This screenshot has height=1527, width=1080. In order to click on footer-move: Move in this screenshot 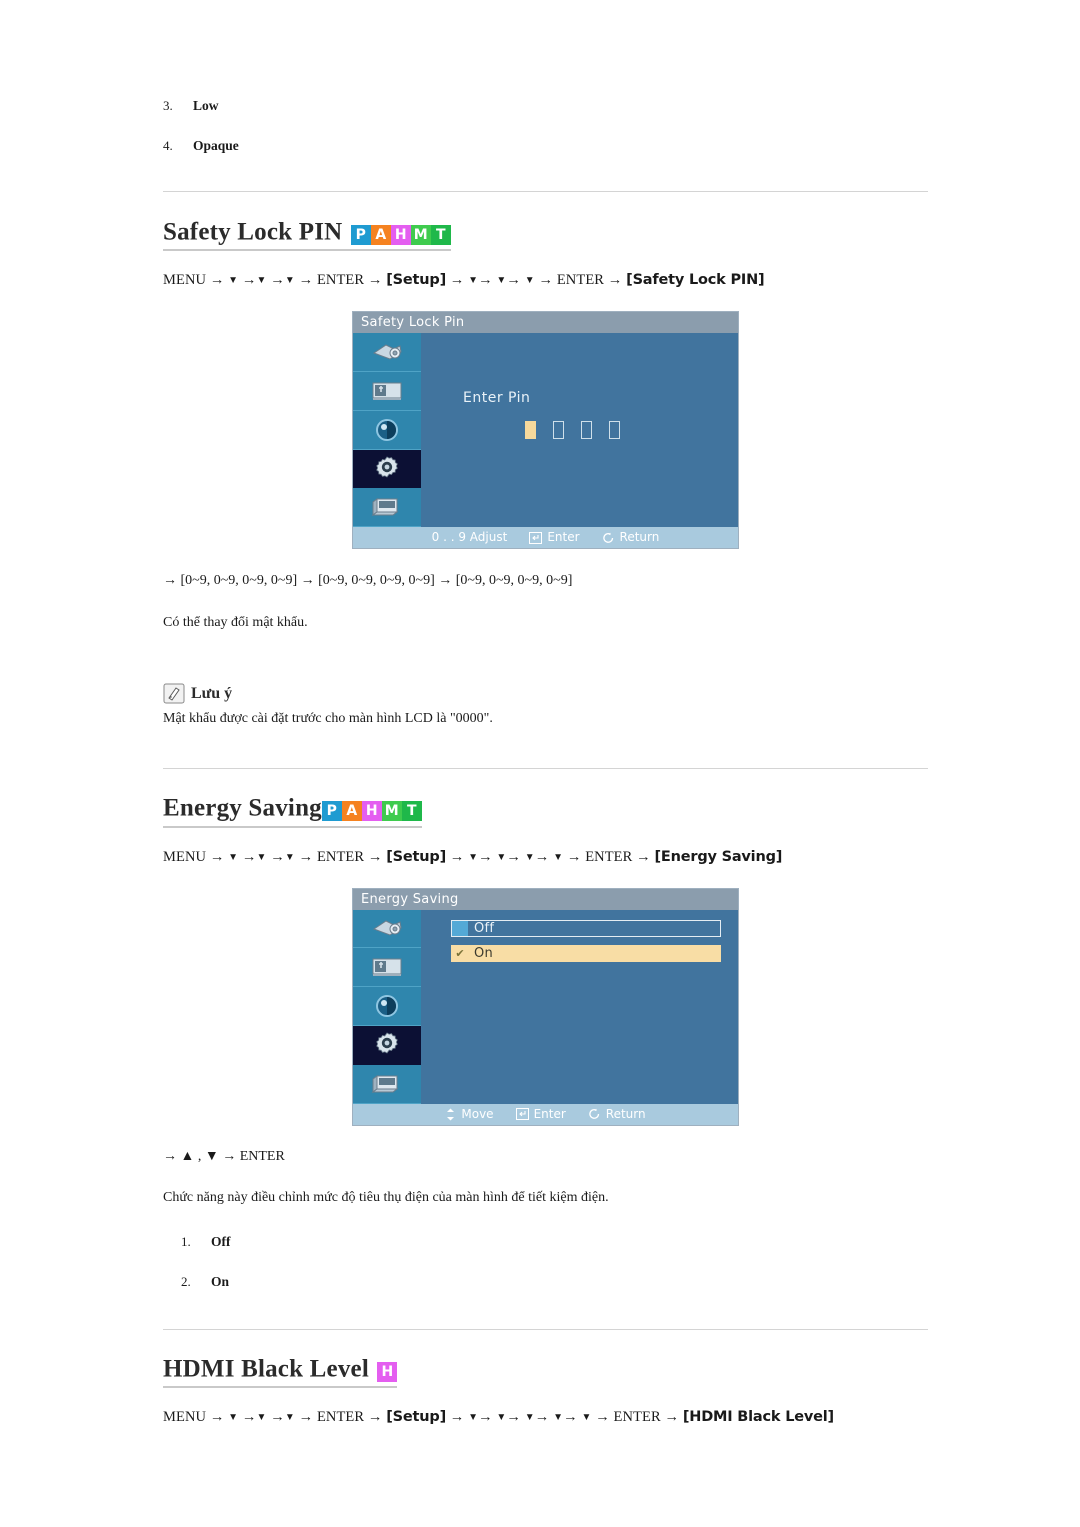, I will do `click(469, 1114)`.